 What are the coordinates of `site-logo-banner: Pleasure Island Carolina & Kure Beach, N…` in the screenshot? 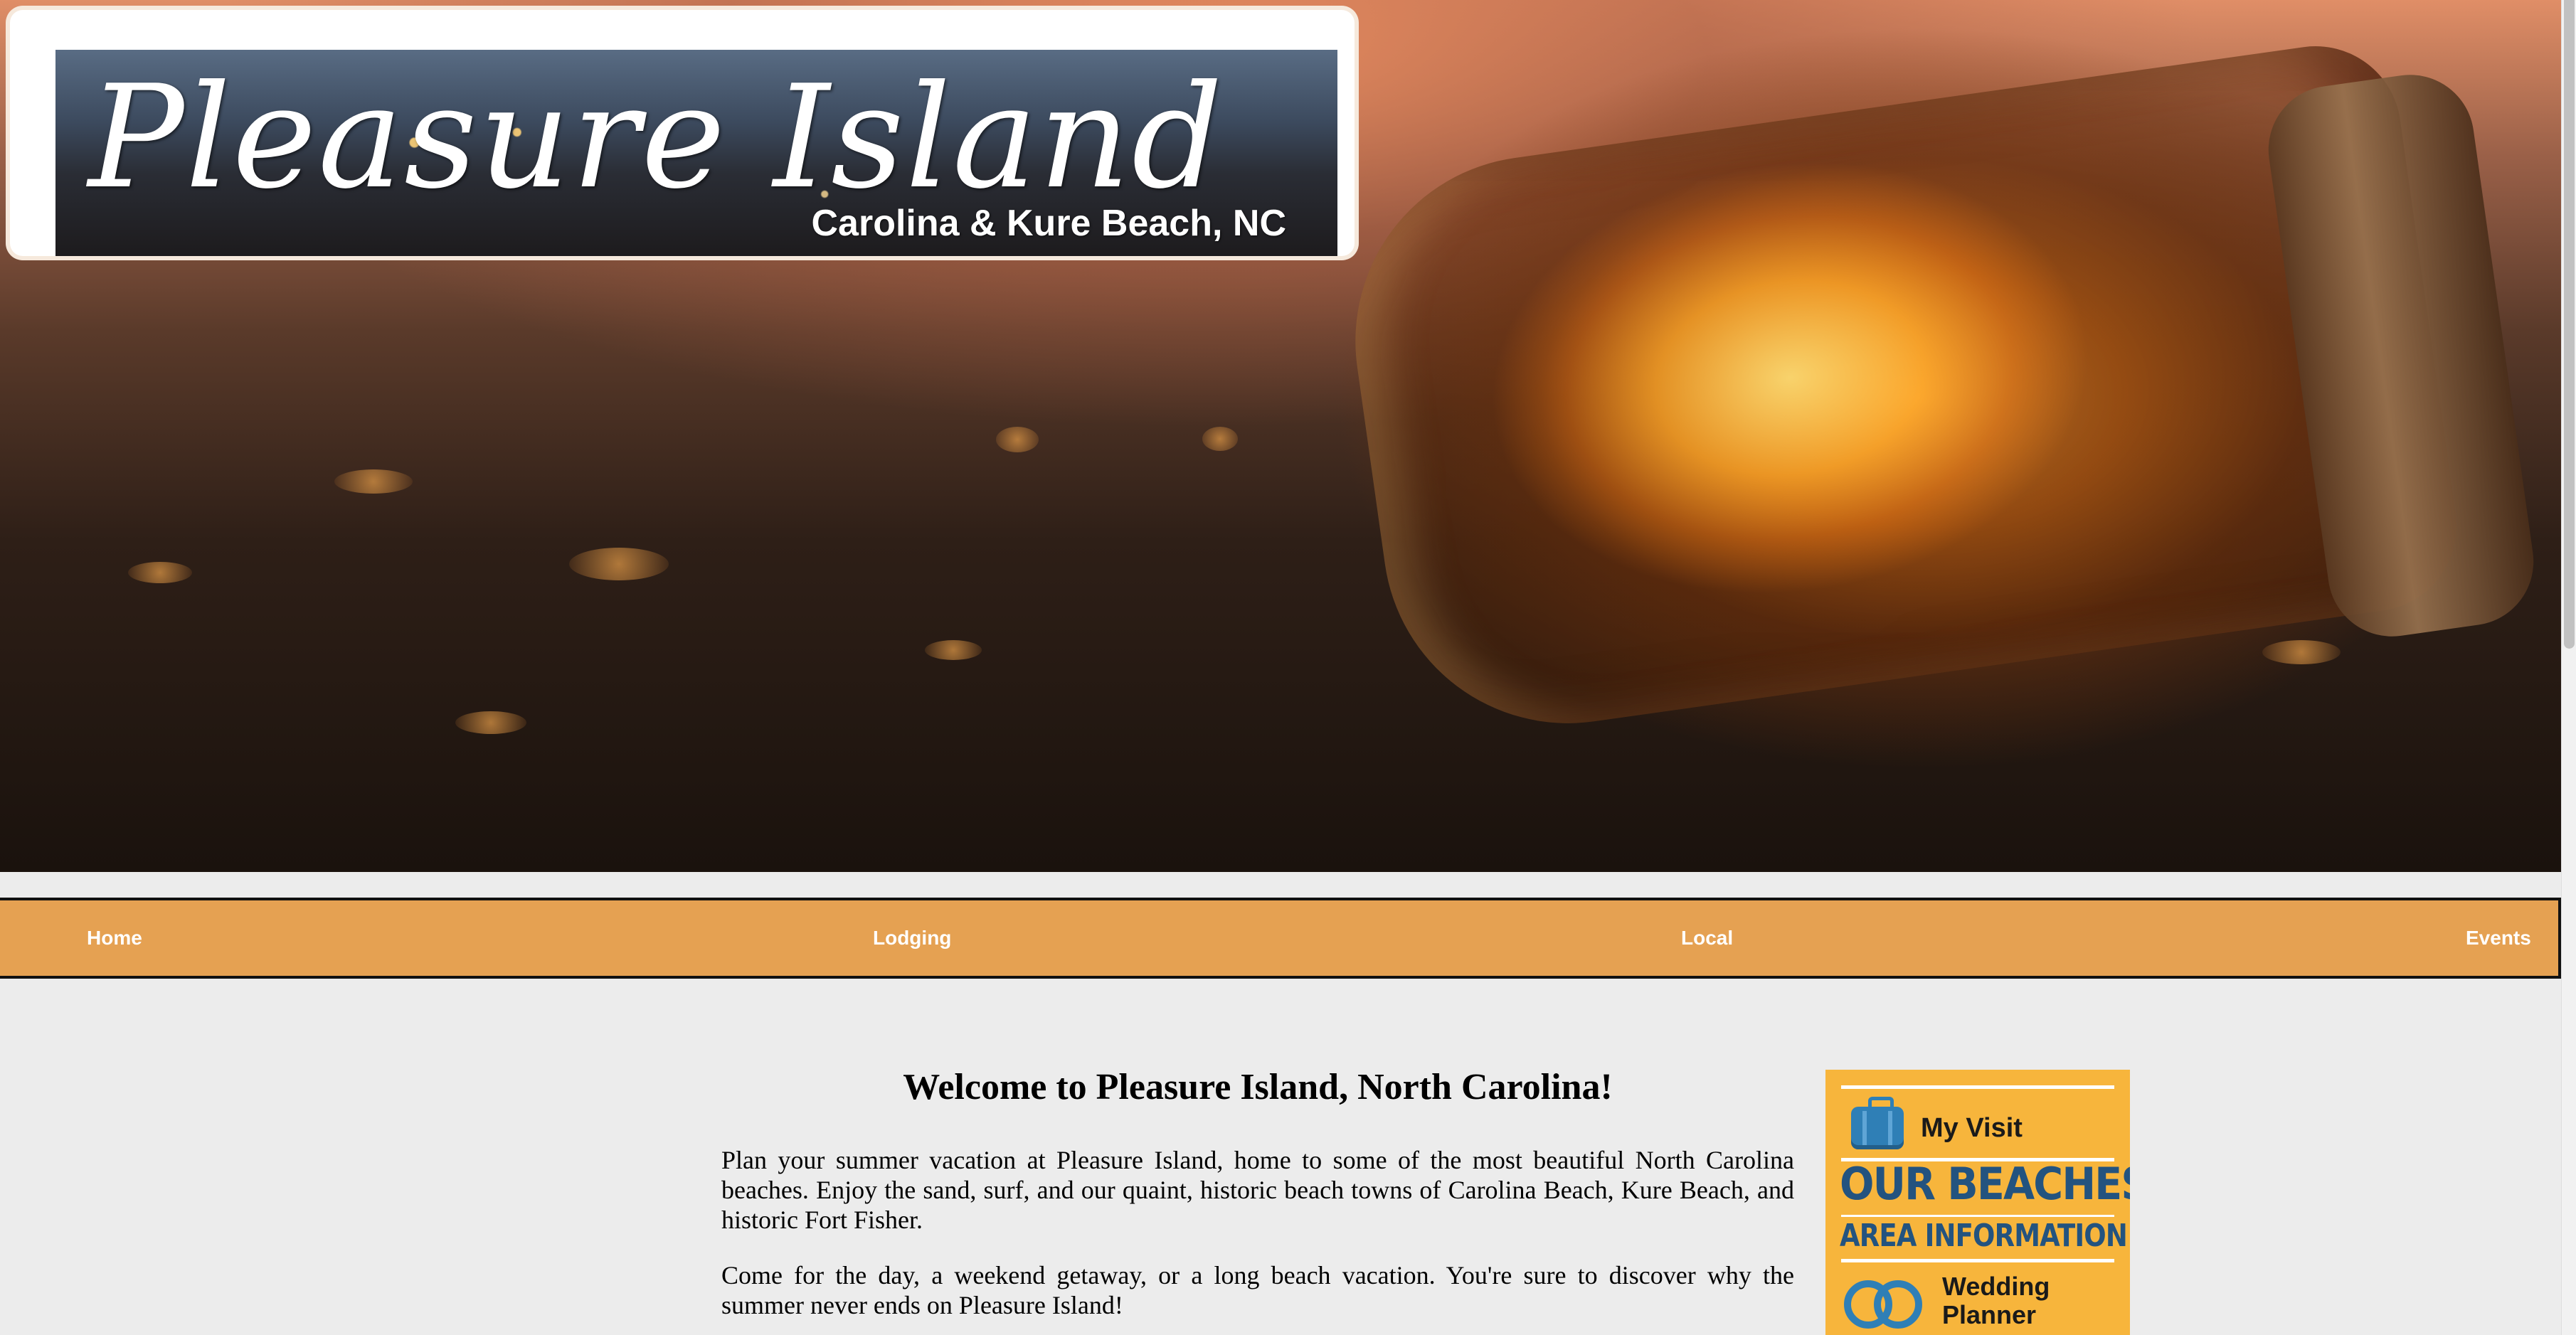 It's located at (682, 133).